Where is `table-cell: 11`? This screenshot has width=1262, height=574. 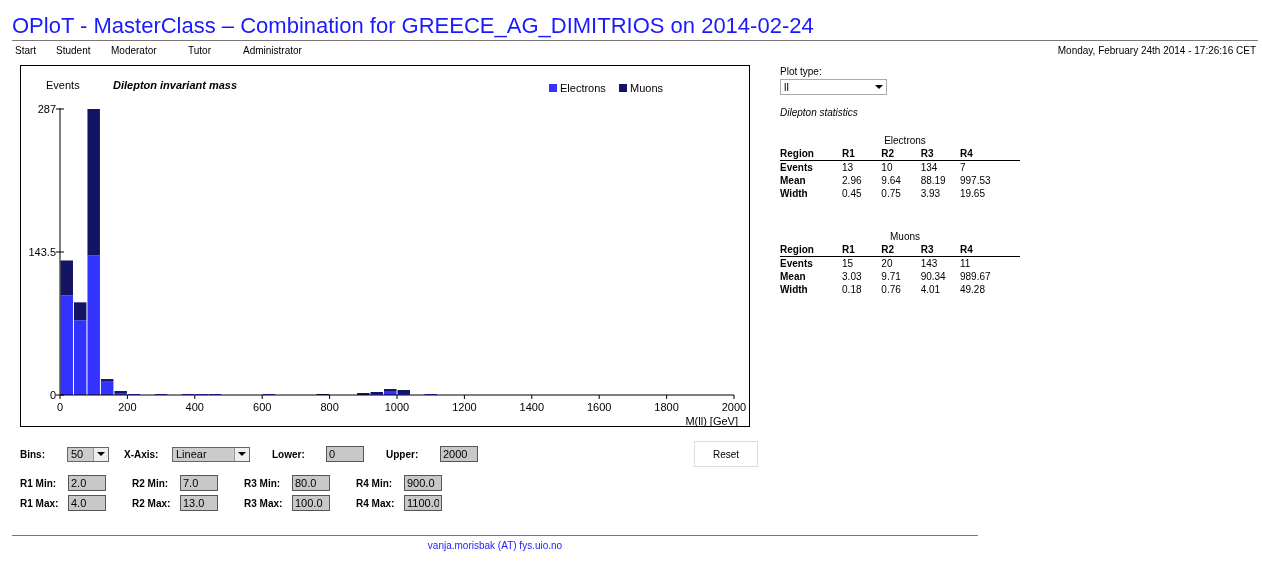
table-cell: 11 is located at coordinates (989, 263).